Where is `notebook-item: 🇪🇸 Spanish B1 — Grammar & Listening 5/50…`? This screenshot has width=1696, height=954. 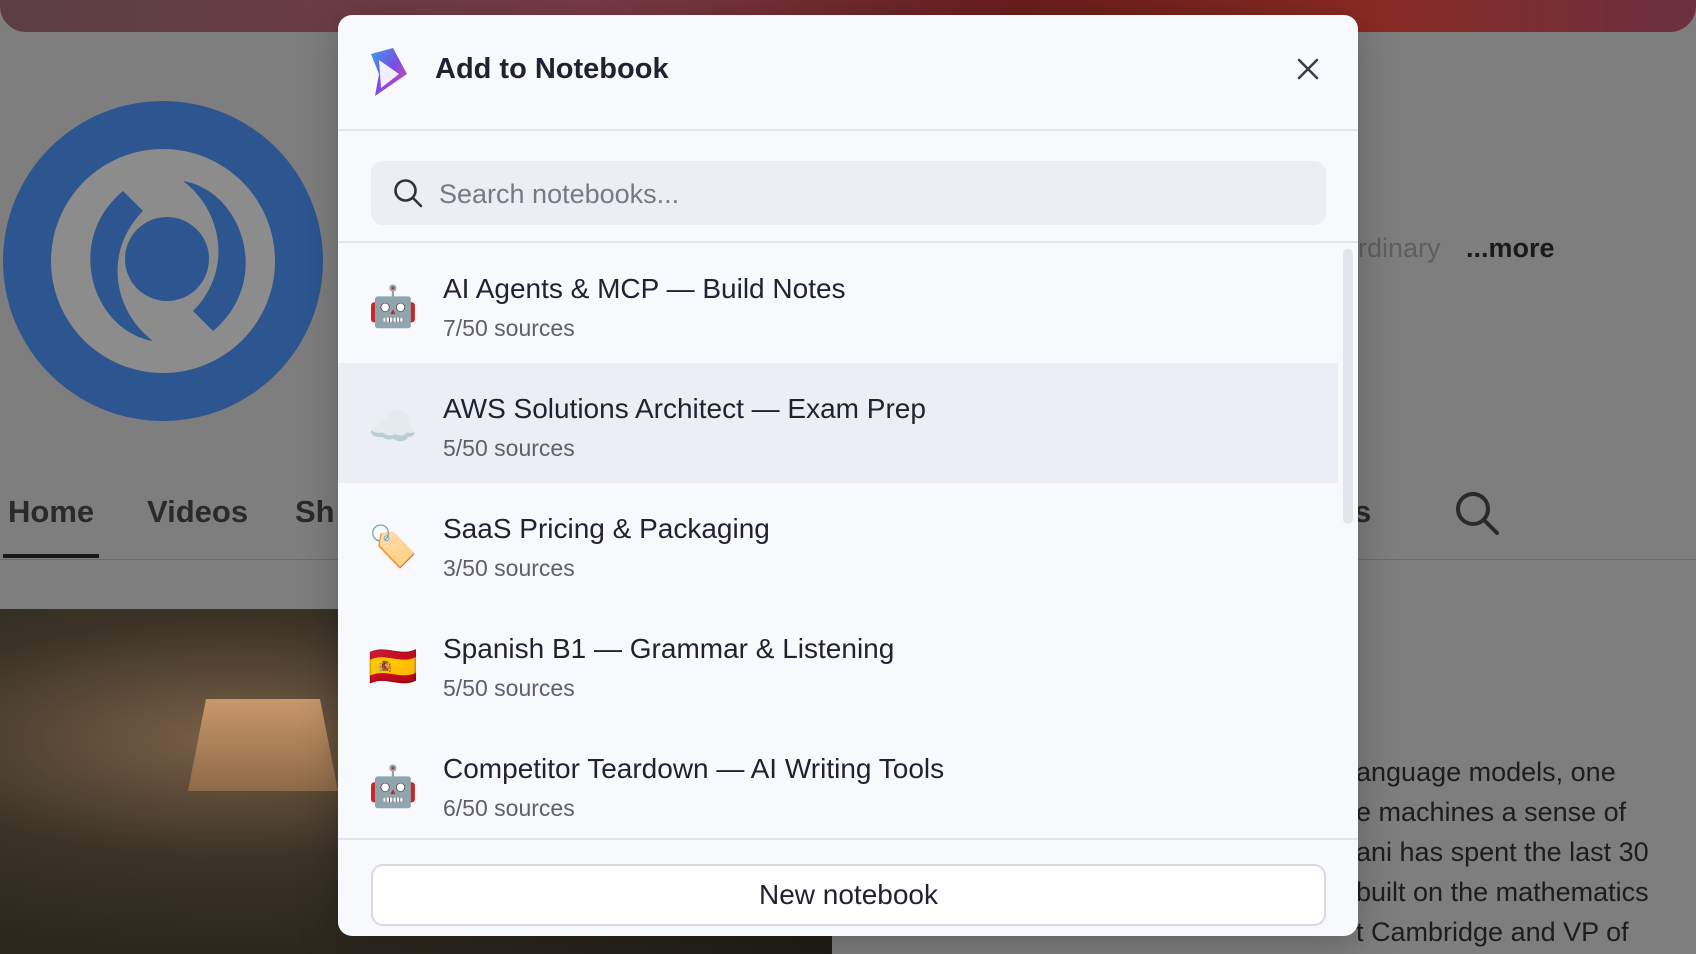
notebook-item: 🇪🇸 Spanish B1 — Grammar & Listening 5/50… is located at coordinates (838, 663).